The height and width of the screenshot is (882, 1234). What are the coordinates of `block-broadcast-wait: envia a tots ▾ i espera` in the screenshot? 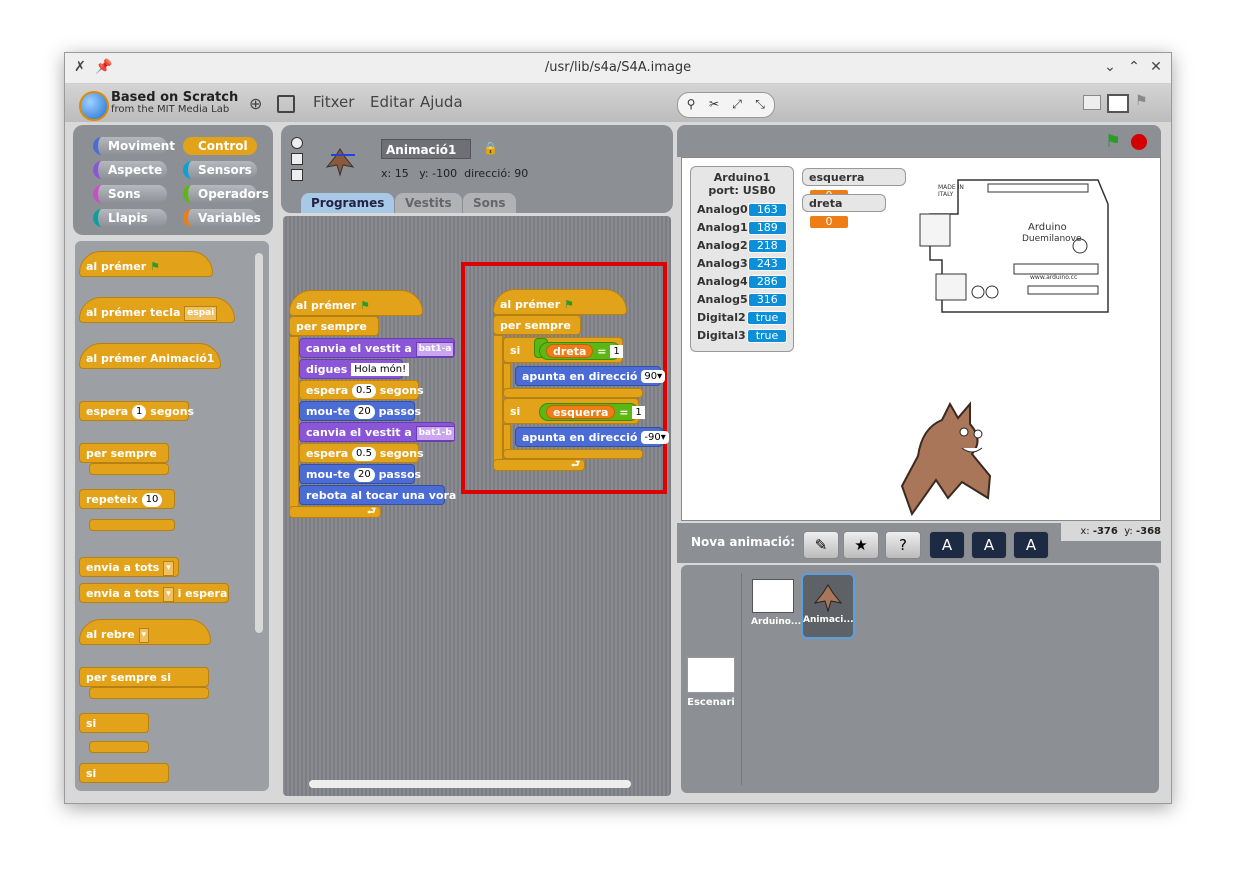 It's located at (154, 593).